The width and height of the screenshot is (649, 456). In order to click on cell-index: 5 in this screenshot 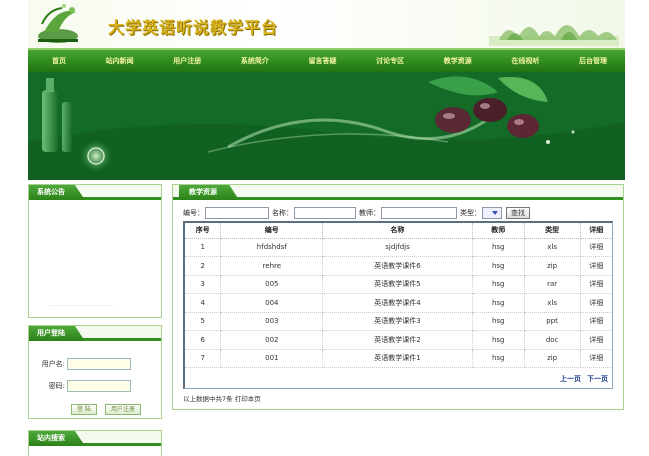, I will do `click(203, 321)`.